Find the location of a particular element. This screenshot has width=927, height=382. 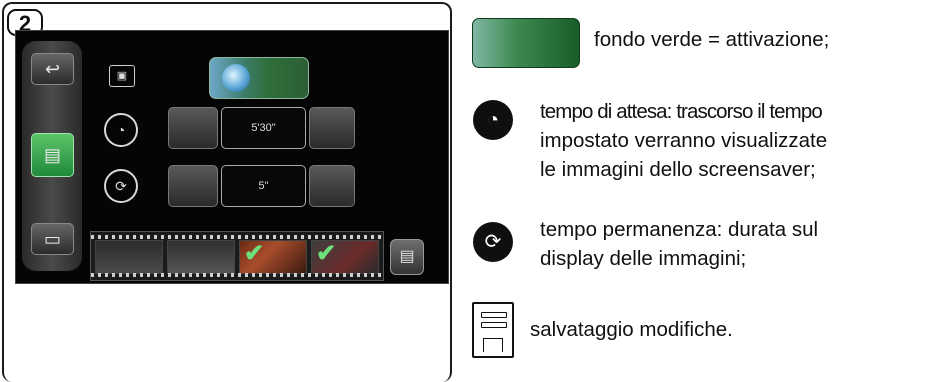

filmstrip-save-button: ▤ is located at coordinates (407, 257).